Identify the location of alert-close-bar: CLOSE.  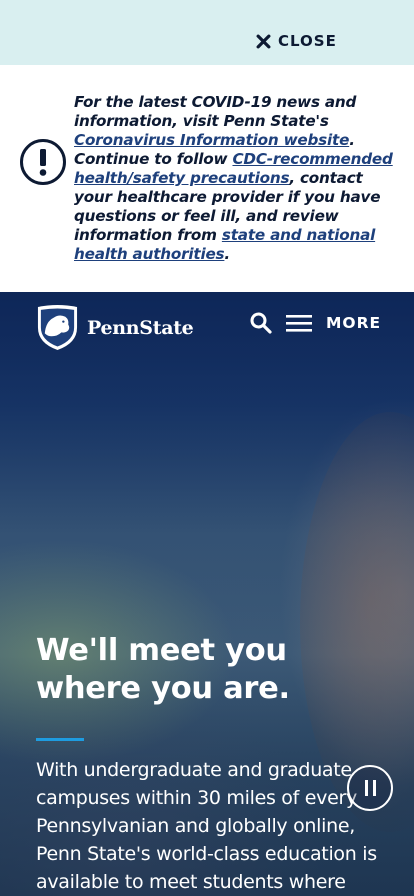
(207, 32).